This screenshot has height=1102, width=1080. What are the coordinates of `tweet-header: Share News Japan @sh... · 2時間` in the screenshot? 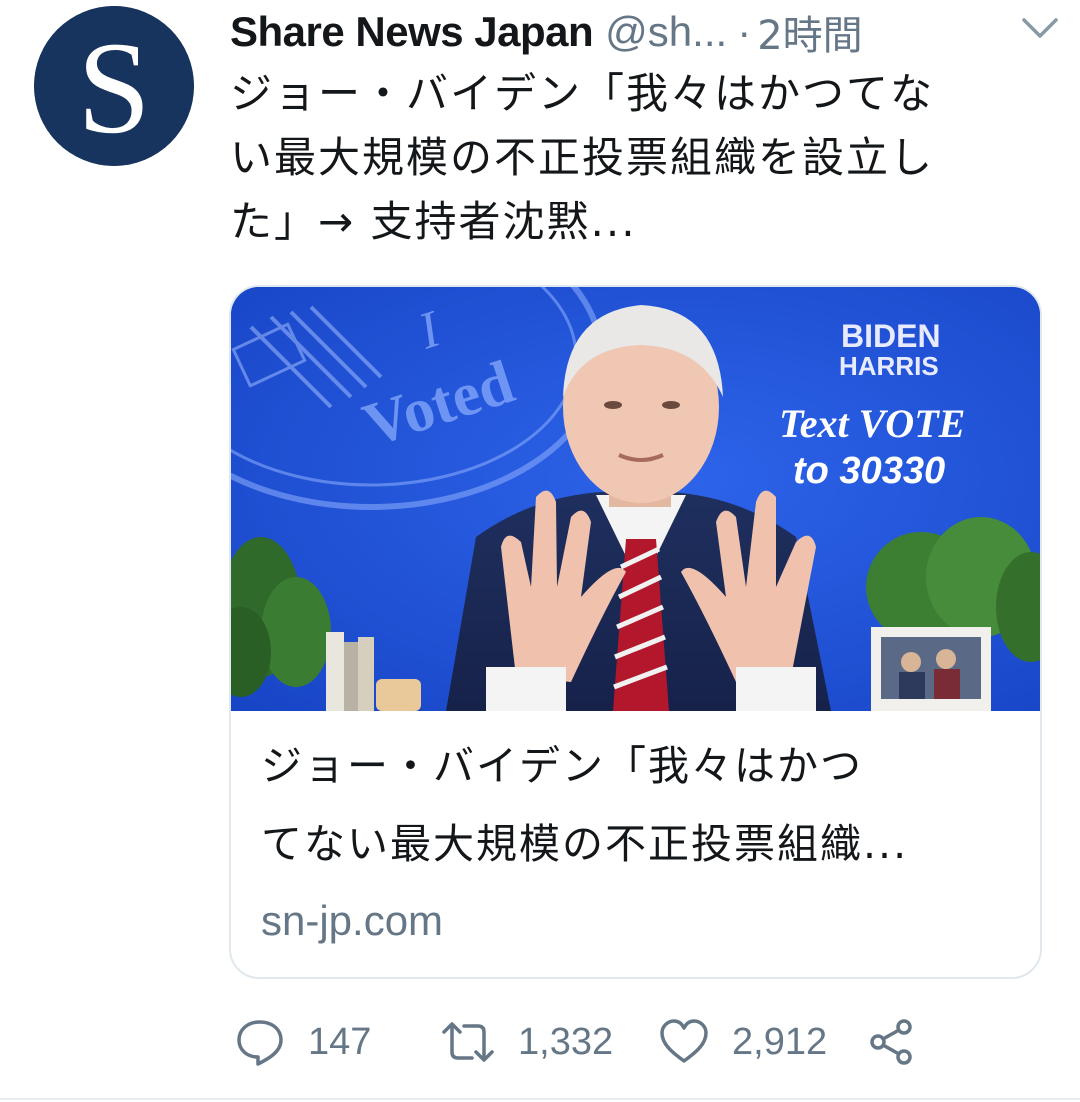 It's located at (645, 32).